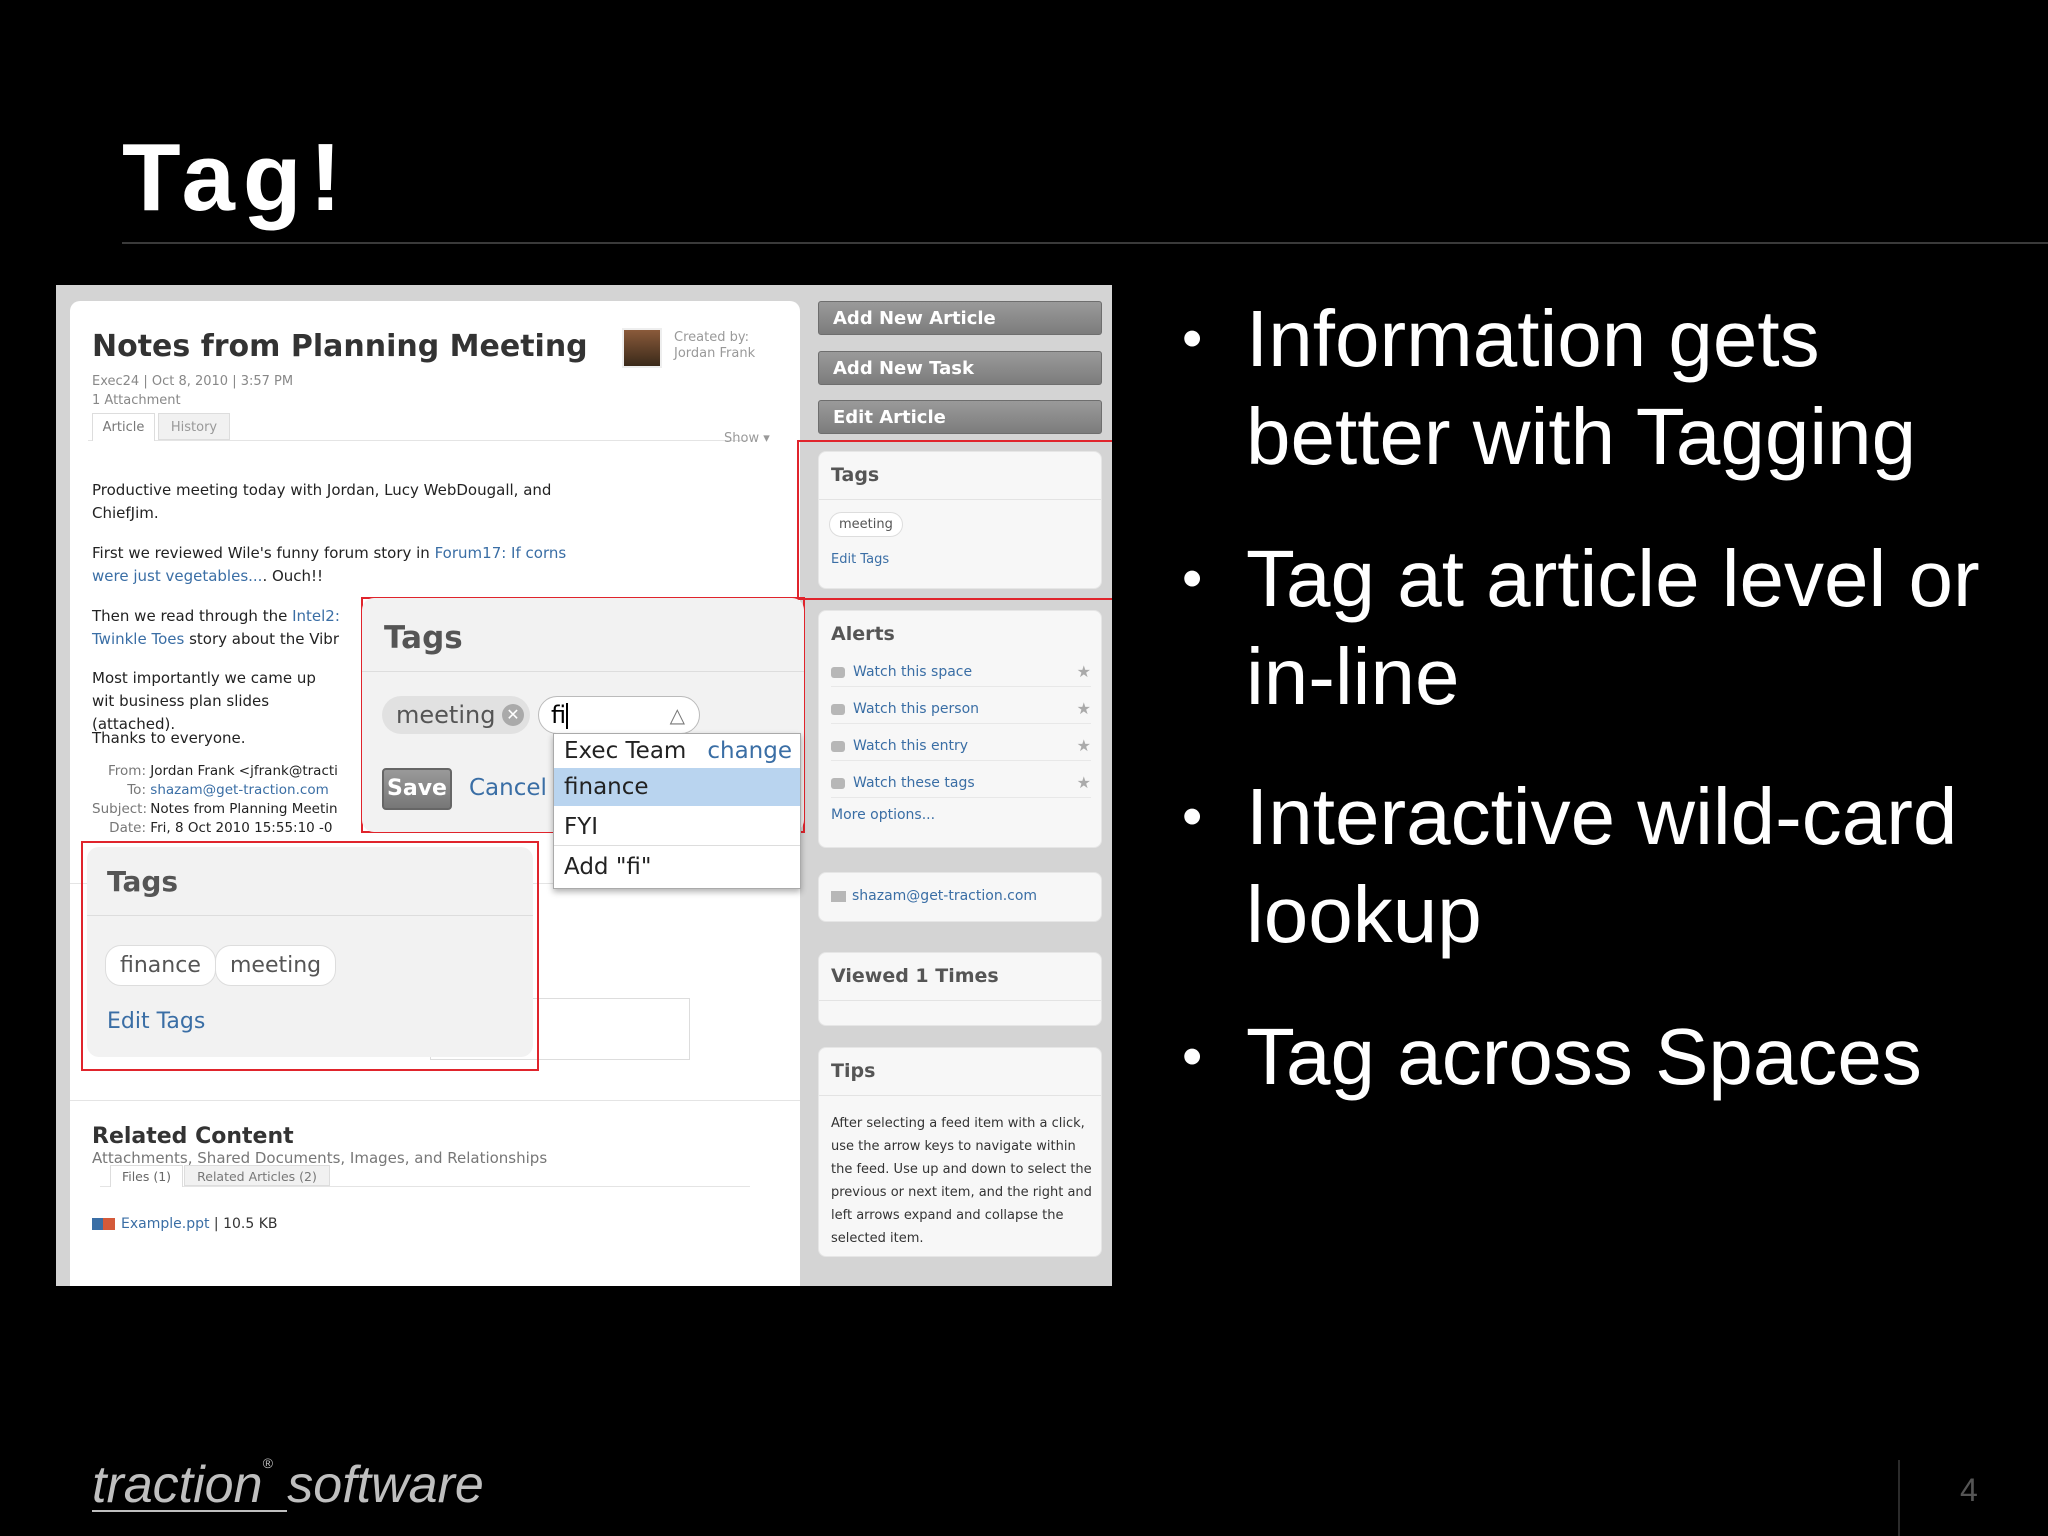 Image resolution: width=2048 pixels, height=1536 pixels. Describe the element at coordinates (1969, 1490) in the screenshot. I see `page-number: 4` at that location.